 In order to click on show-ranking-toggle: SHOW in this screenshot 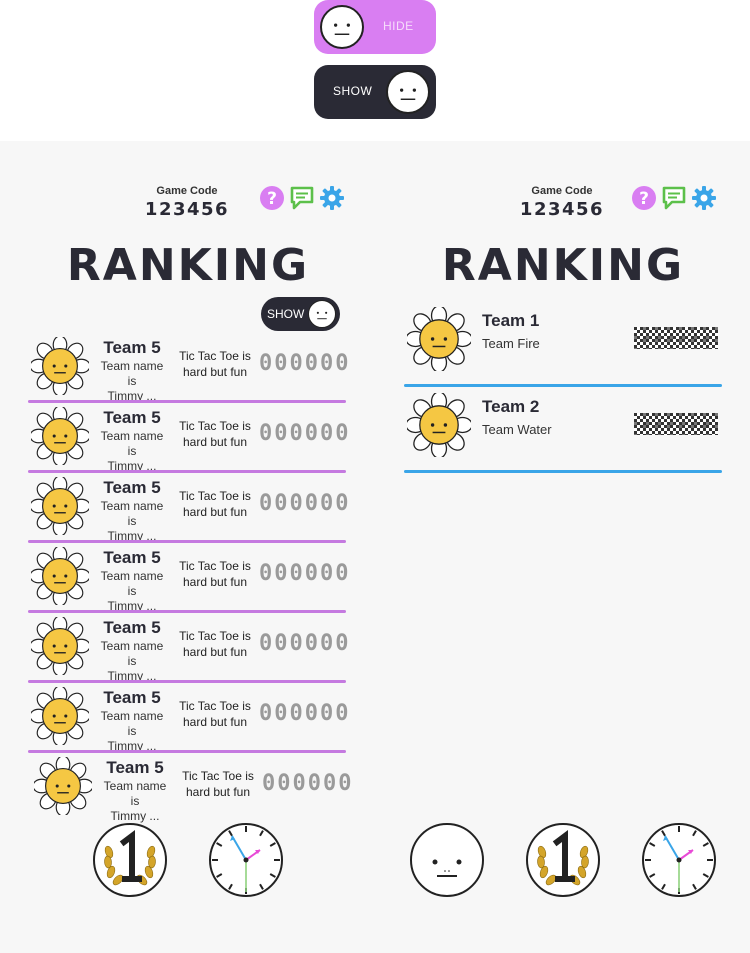, I will do `click(300, 314)`.